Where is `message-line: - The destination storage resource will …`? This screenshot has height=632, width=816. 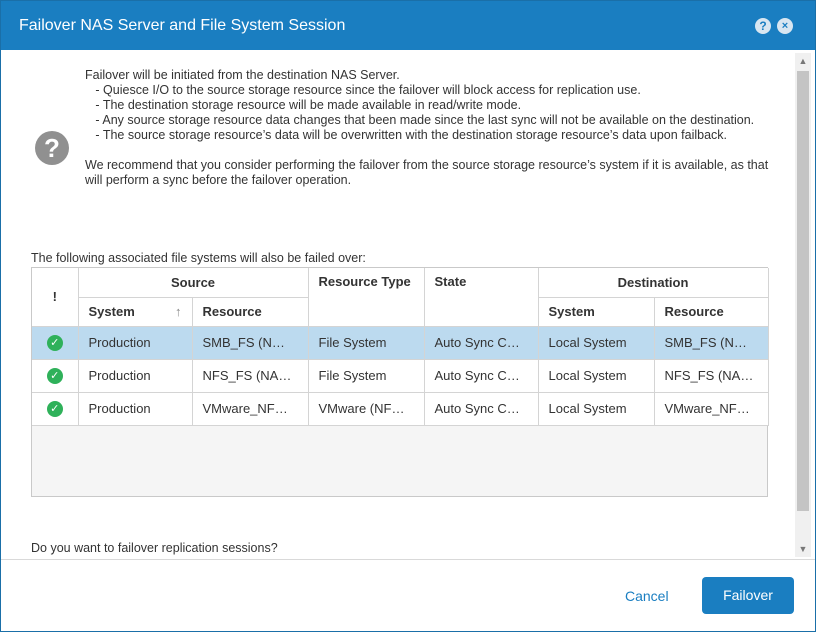 message-line: - The destination storage resource will … is located at coordinates (303, 105).